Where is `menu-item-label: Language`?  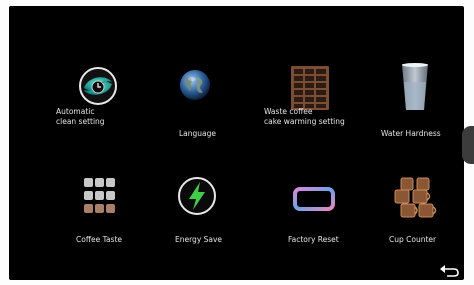 menu-item-label: Language is located at coordinates (198, 133).